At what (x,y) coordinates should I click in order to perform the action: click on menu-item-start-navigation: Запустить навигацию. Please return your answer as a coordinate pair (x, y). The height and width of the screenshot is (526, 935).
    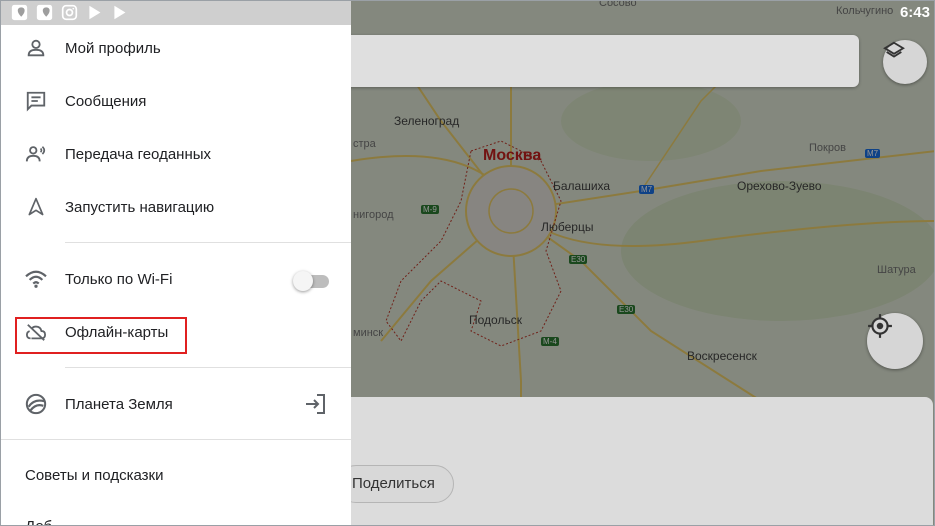
    Looking at the image, I should click on (176, 207).